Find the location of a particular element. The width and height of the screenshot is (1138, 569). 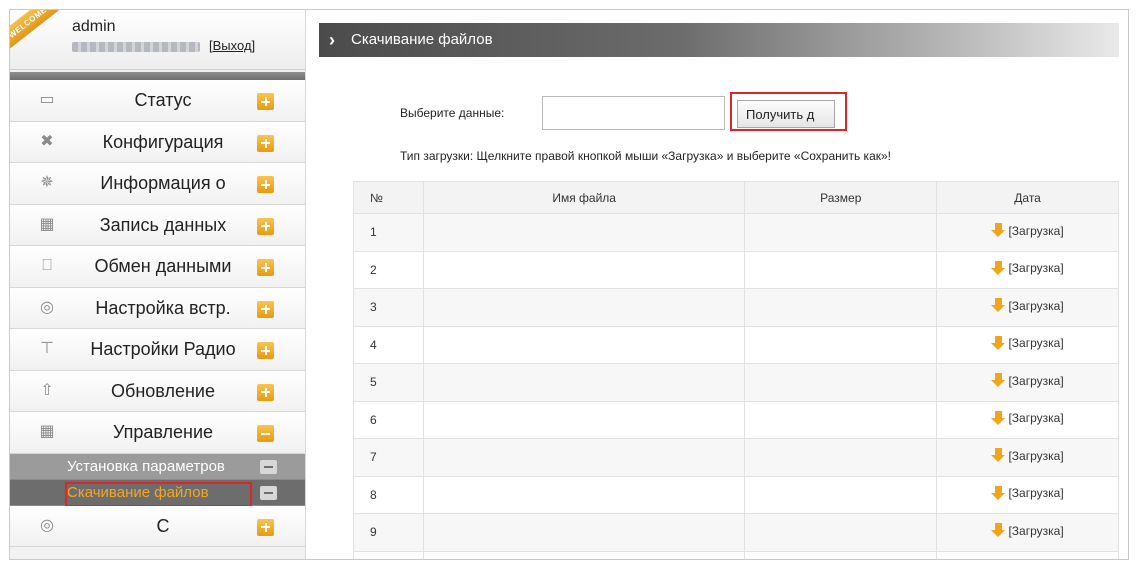

sidebar-subitem-2: Скачивание файлов is located at coordinates (157, 493).